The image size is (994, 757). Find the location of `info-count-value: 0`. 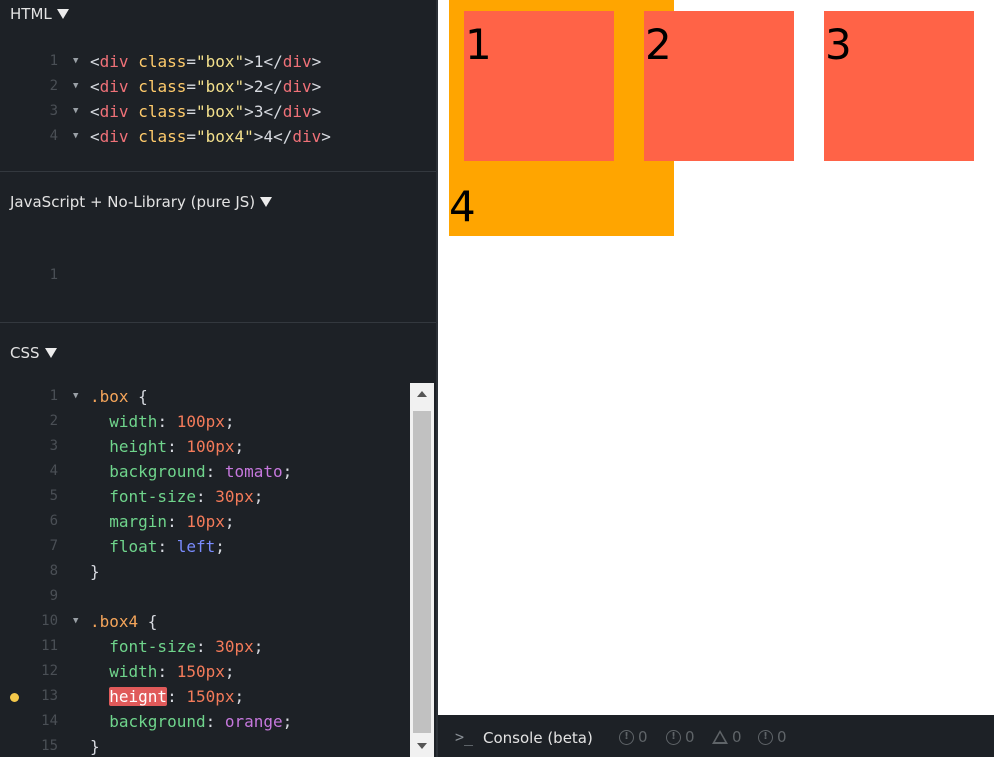

info-count-value: 0 is located at coordinates (690, 737).